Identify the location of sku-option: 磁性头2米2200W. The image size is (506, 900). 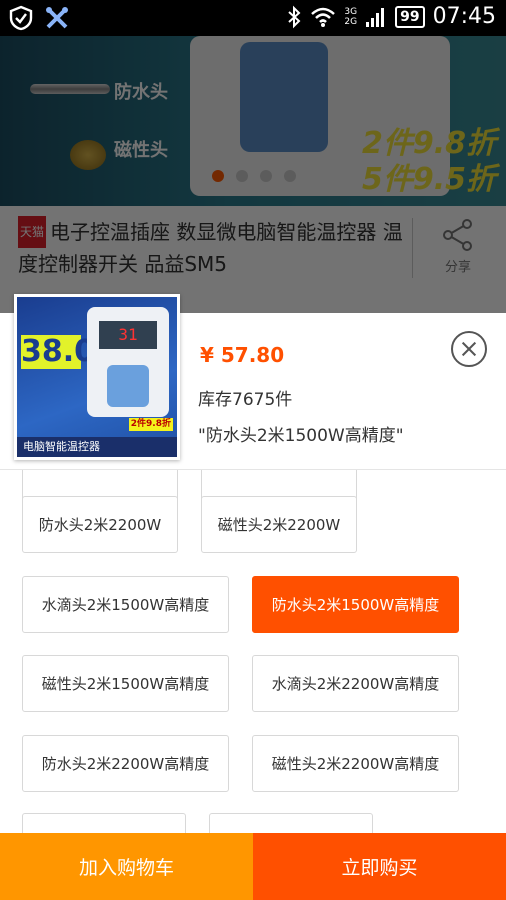
(279, 524).